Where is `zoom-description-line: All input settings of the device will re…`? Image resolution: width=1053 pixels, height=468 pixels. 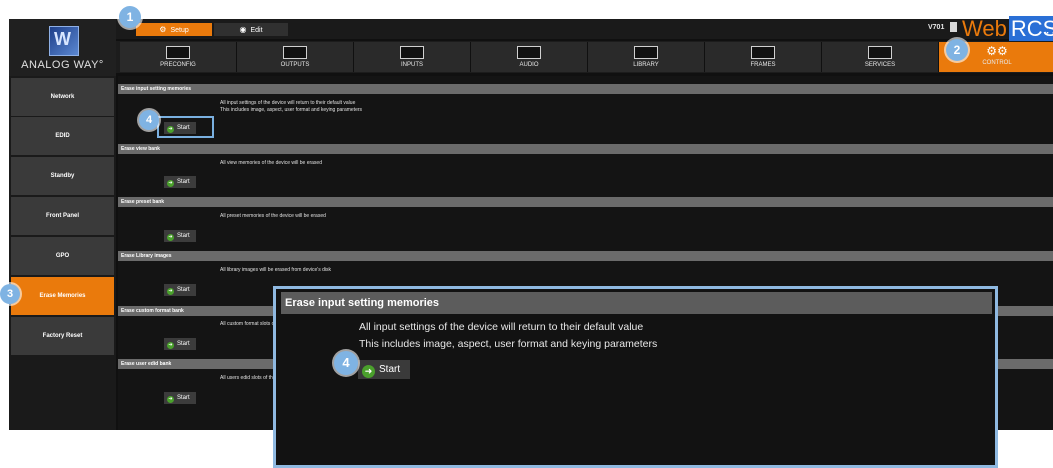
zoom-description-line: All input settings of the device will re… is located at coordinates (501, 327).